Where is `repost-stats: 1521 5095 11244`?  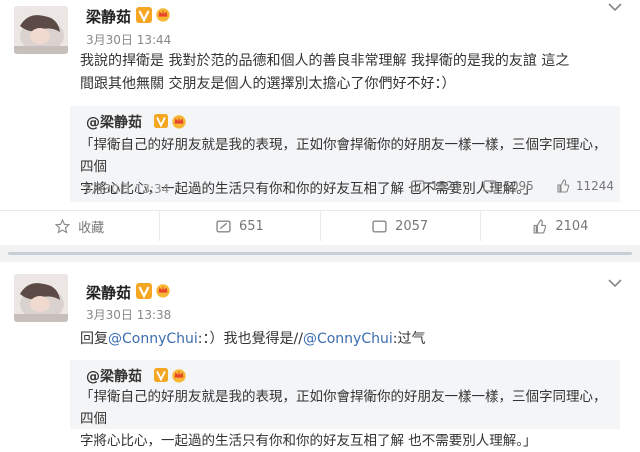 repost-stats: 1521 5095 11244 is located at coordinates (512, 186).